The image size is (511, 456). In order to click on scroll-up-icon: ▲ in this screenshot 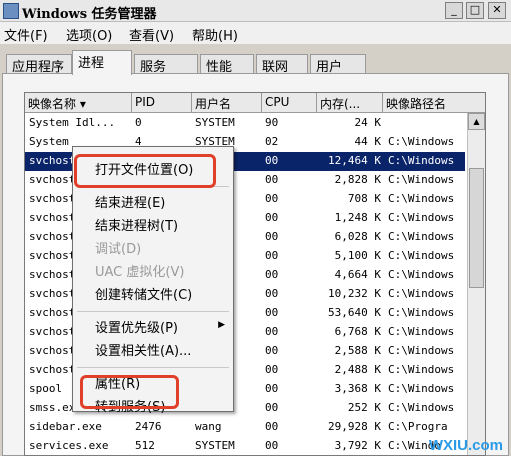, I will do `click(476, 121)`.